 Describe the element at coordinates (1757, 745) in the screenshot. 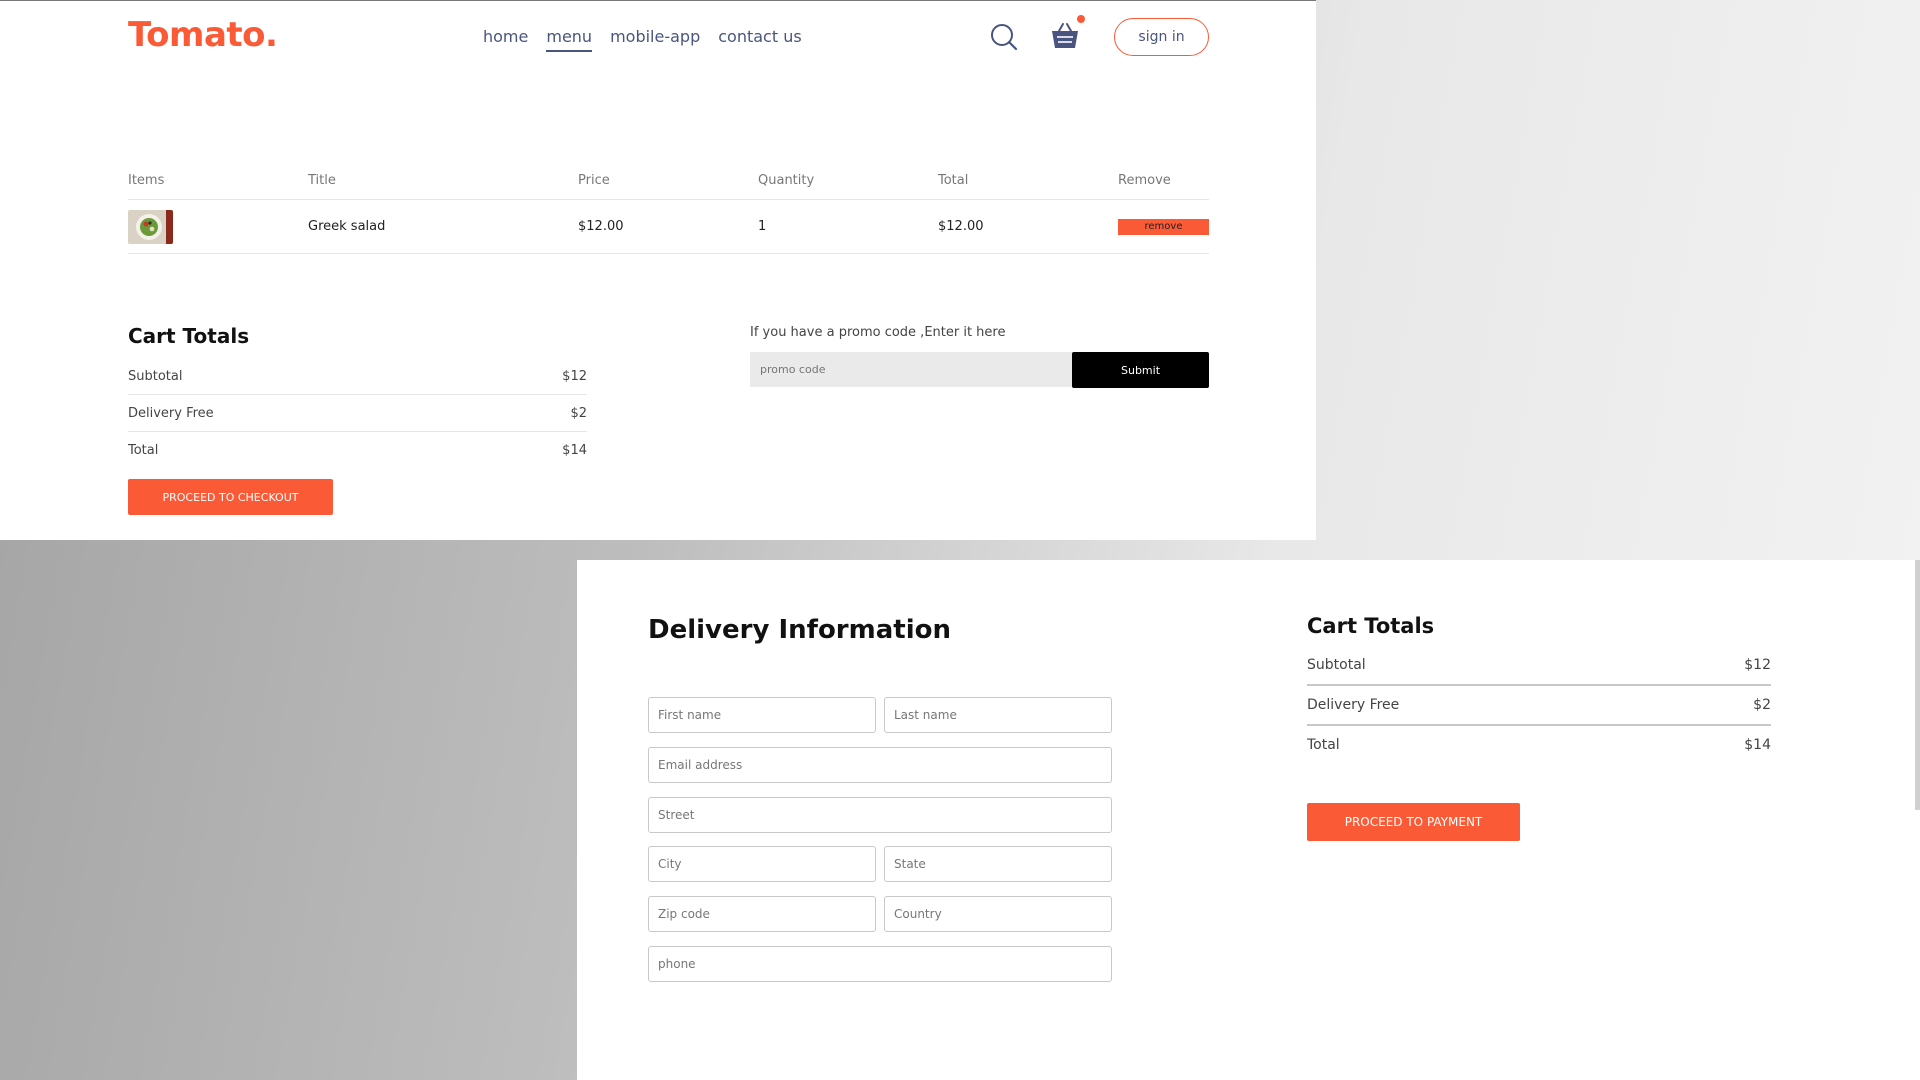

I see `order-total-value: $14` at that location.